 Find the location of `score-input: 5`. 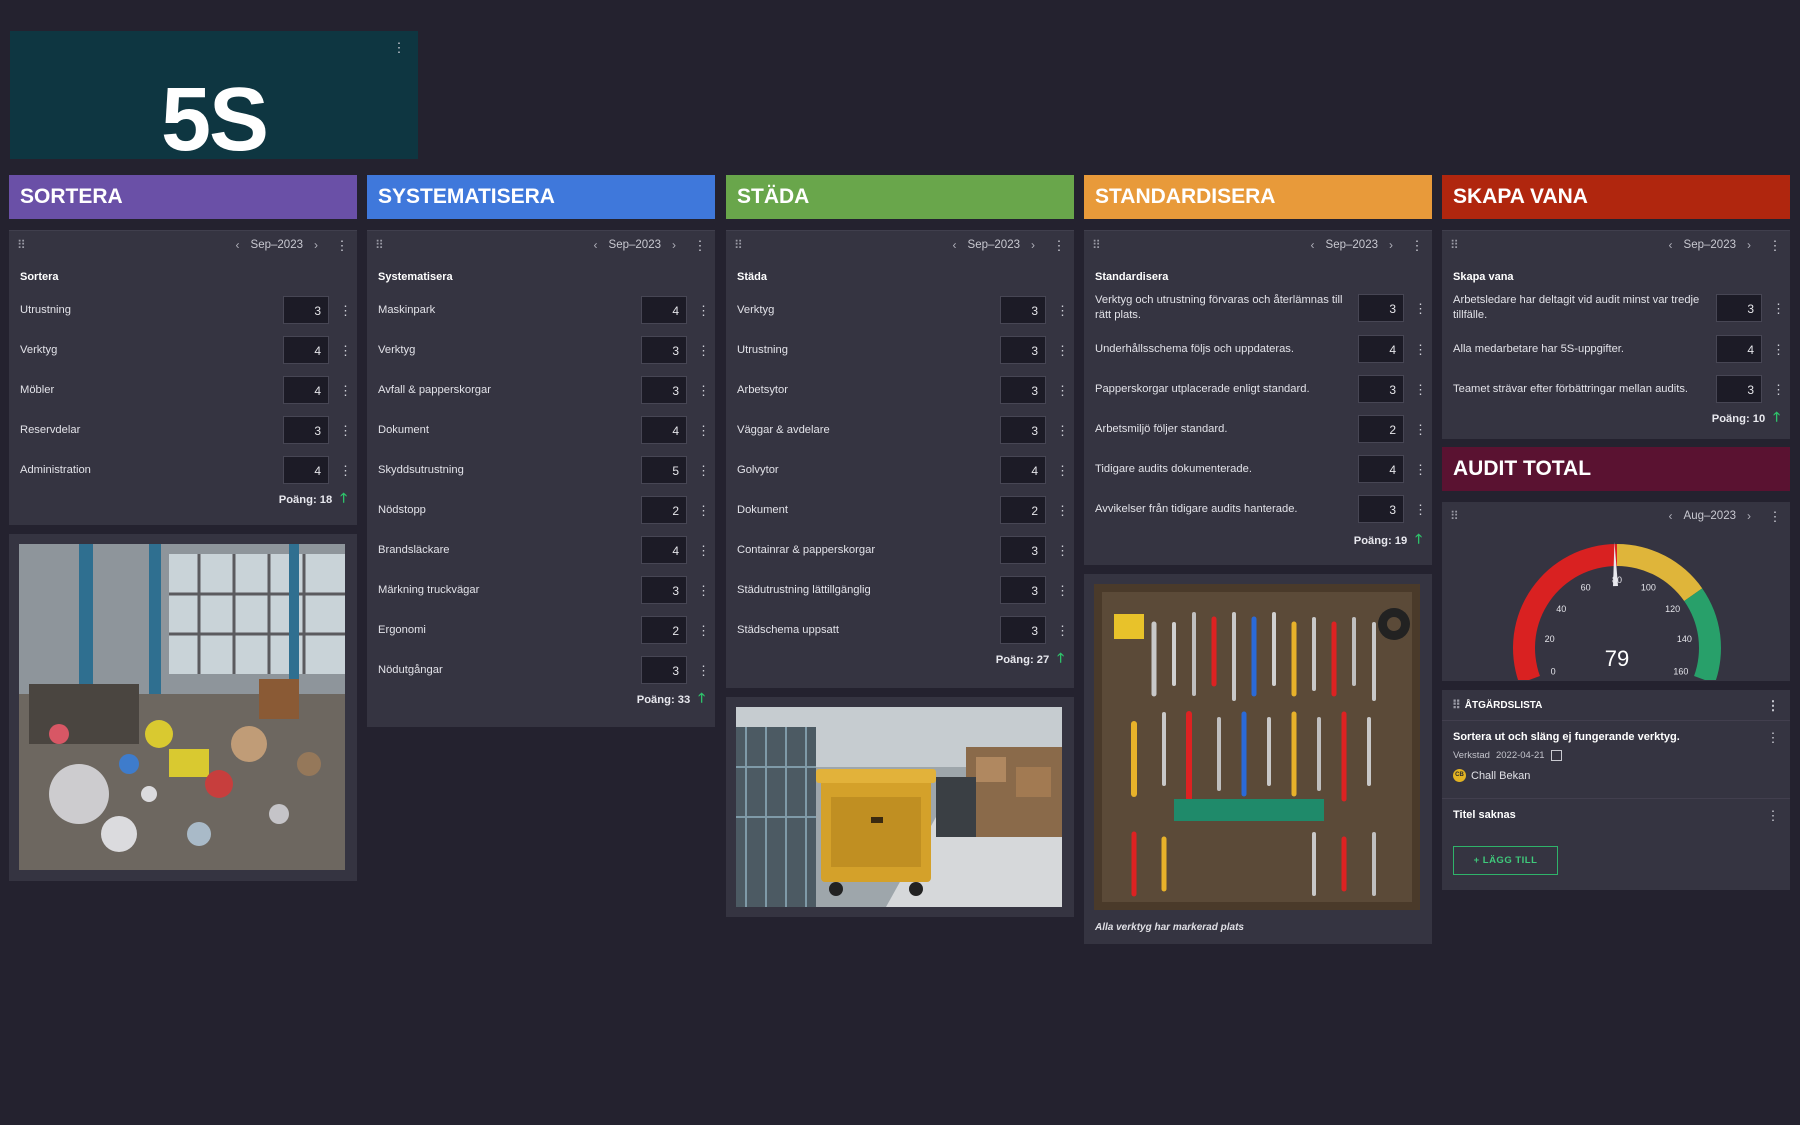

score-input: 5 is located at coordinates (664, 470).